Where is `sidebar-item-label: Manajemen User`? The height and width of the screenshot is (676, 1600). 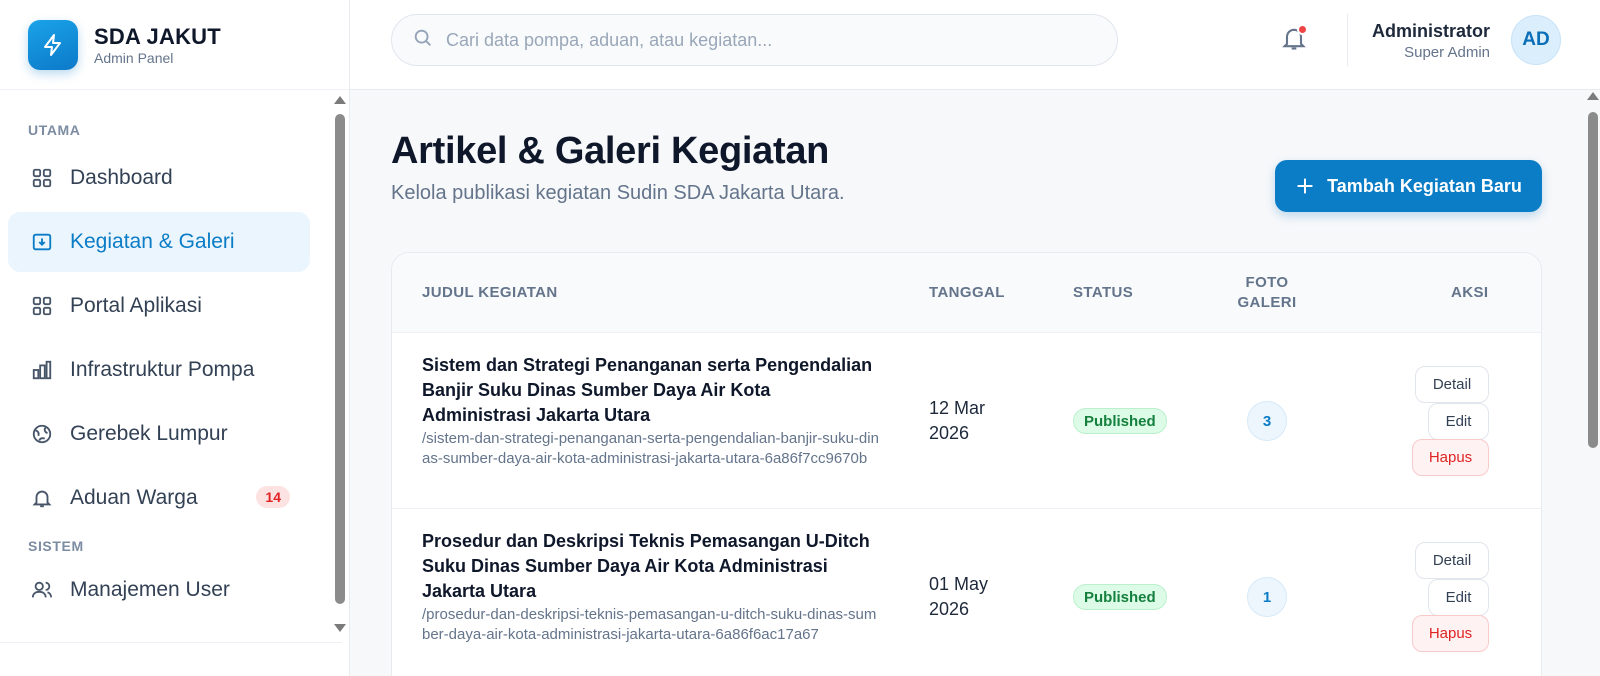 sidebar-item-label: Manajemen User is located at coordinates (150, 589).